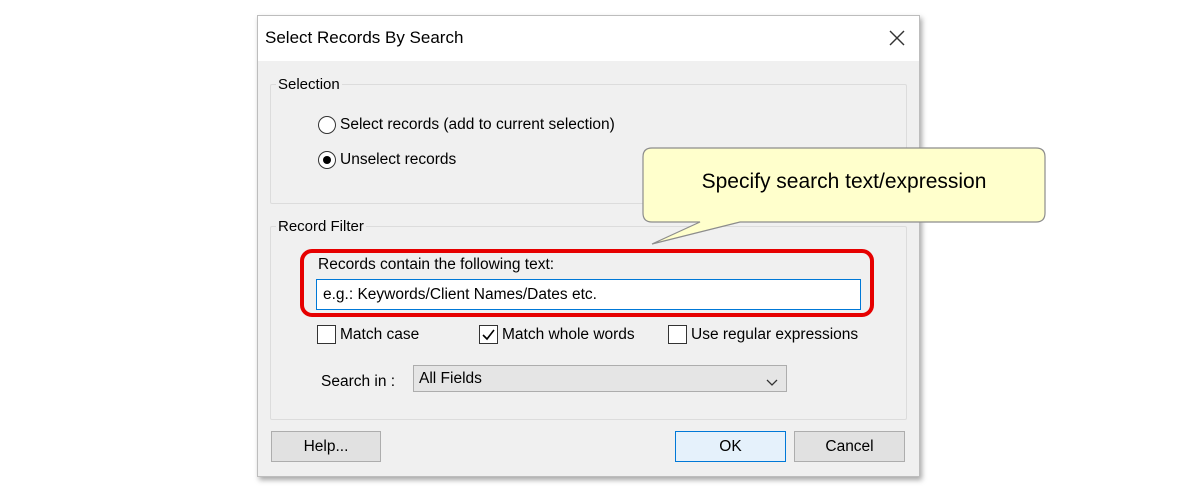  What do you see at coordinates (364, 37) in the screenshot?
I see `dialog-title: Select Records By Search` at bounding box center [364, 37].